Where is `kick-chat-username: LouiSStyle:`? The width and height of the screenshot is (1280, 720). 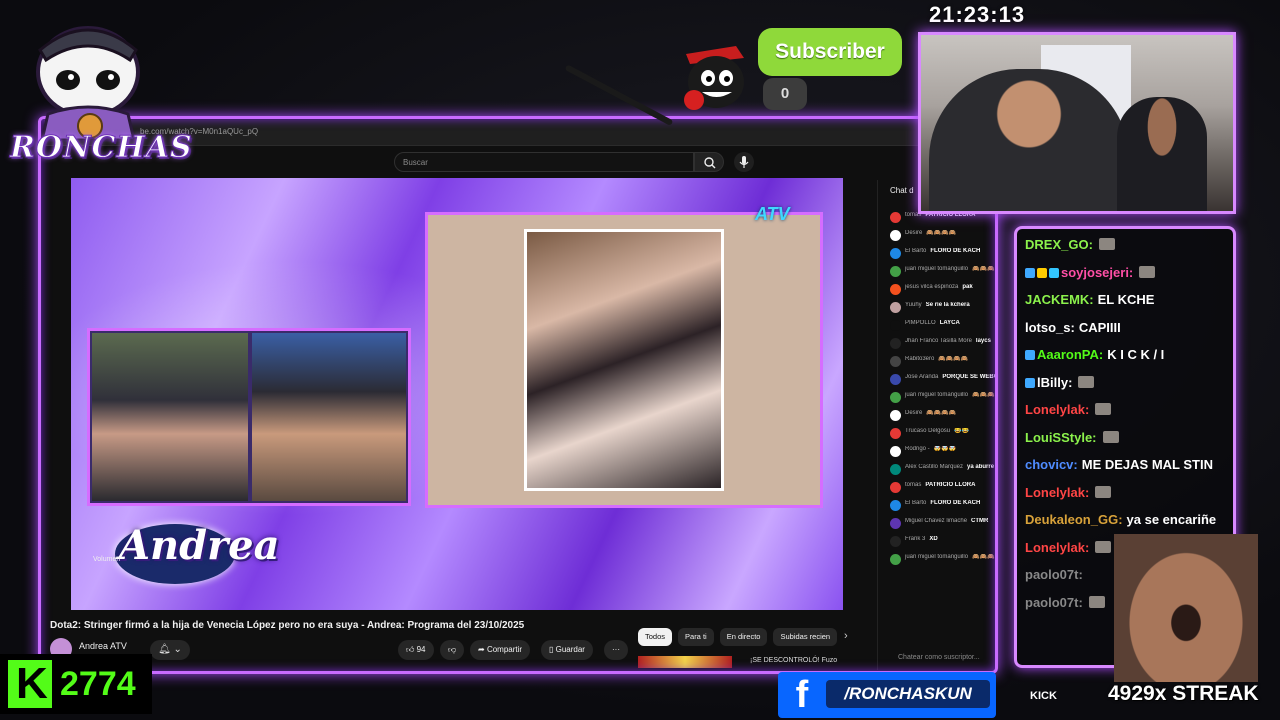 kick-chat-username: LouiSStyle: is located at coordinates (1061, 437).